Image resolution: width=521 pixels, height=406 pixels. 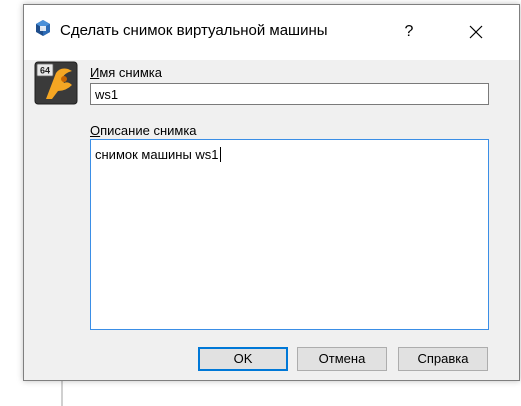 I want to click on title-bar: Сделать снимок виртуальной машины ?, so click(x=271, y=32).